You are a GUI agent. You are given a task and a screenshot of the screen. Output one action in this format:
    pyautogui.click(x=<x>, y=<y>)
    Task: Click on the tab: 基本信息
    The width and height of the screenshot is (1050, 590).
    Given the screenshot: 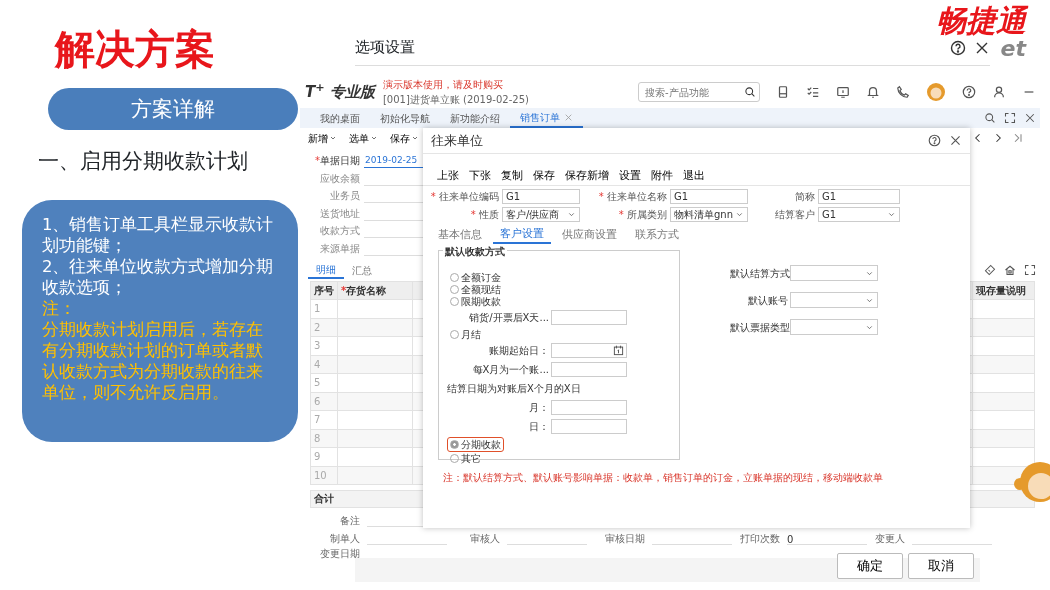 What is the action you would take?
    pyautogui.click(x=460, y=235)
    